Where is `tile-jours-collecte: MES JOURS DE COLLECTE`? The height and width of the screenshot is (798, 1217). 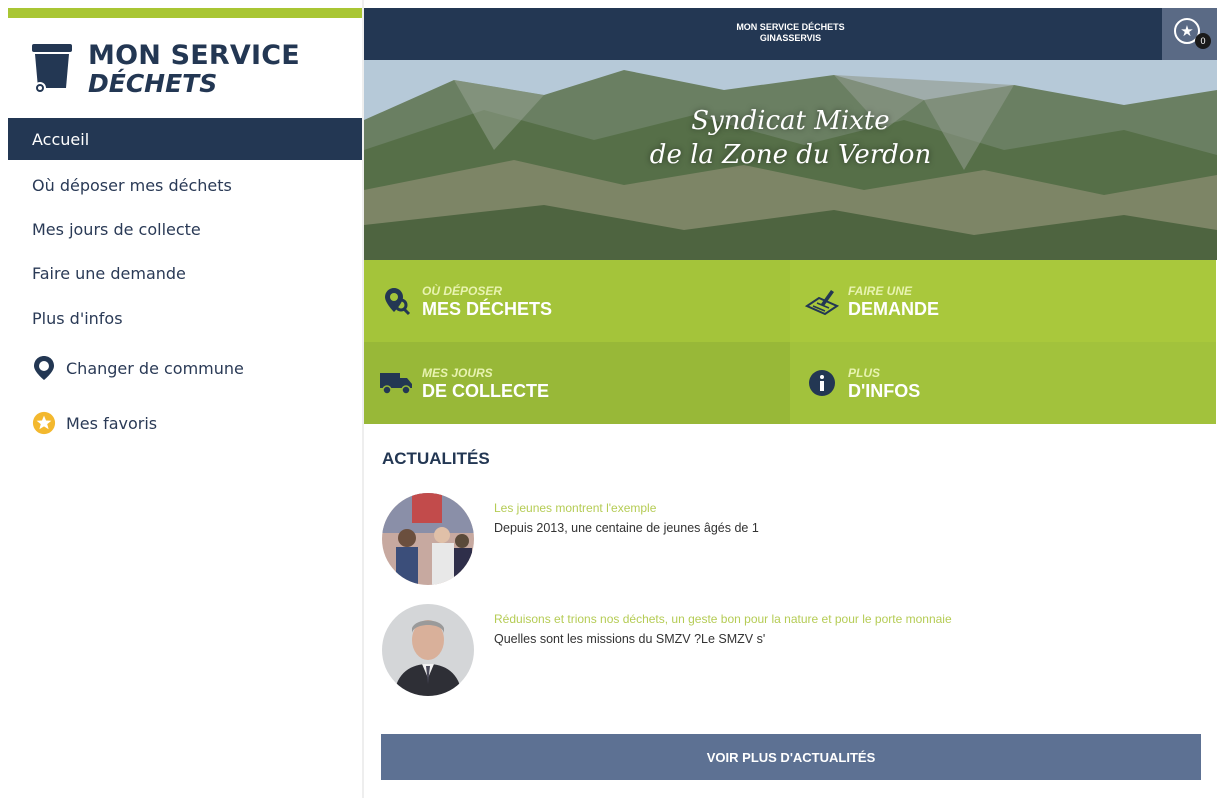 tile-jours-collecte: MES JOURS DE COLLECTE is located at coordinates (577, 383).